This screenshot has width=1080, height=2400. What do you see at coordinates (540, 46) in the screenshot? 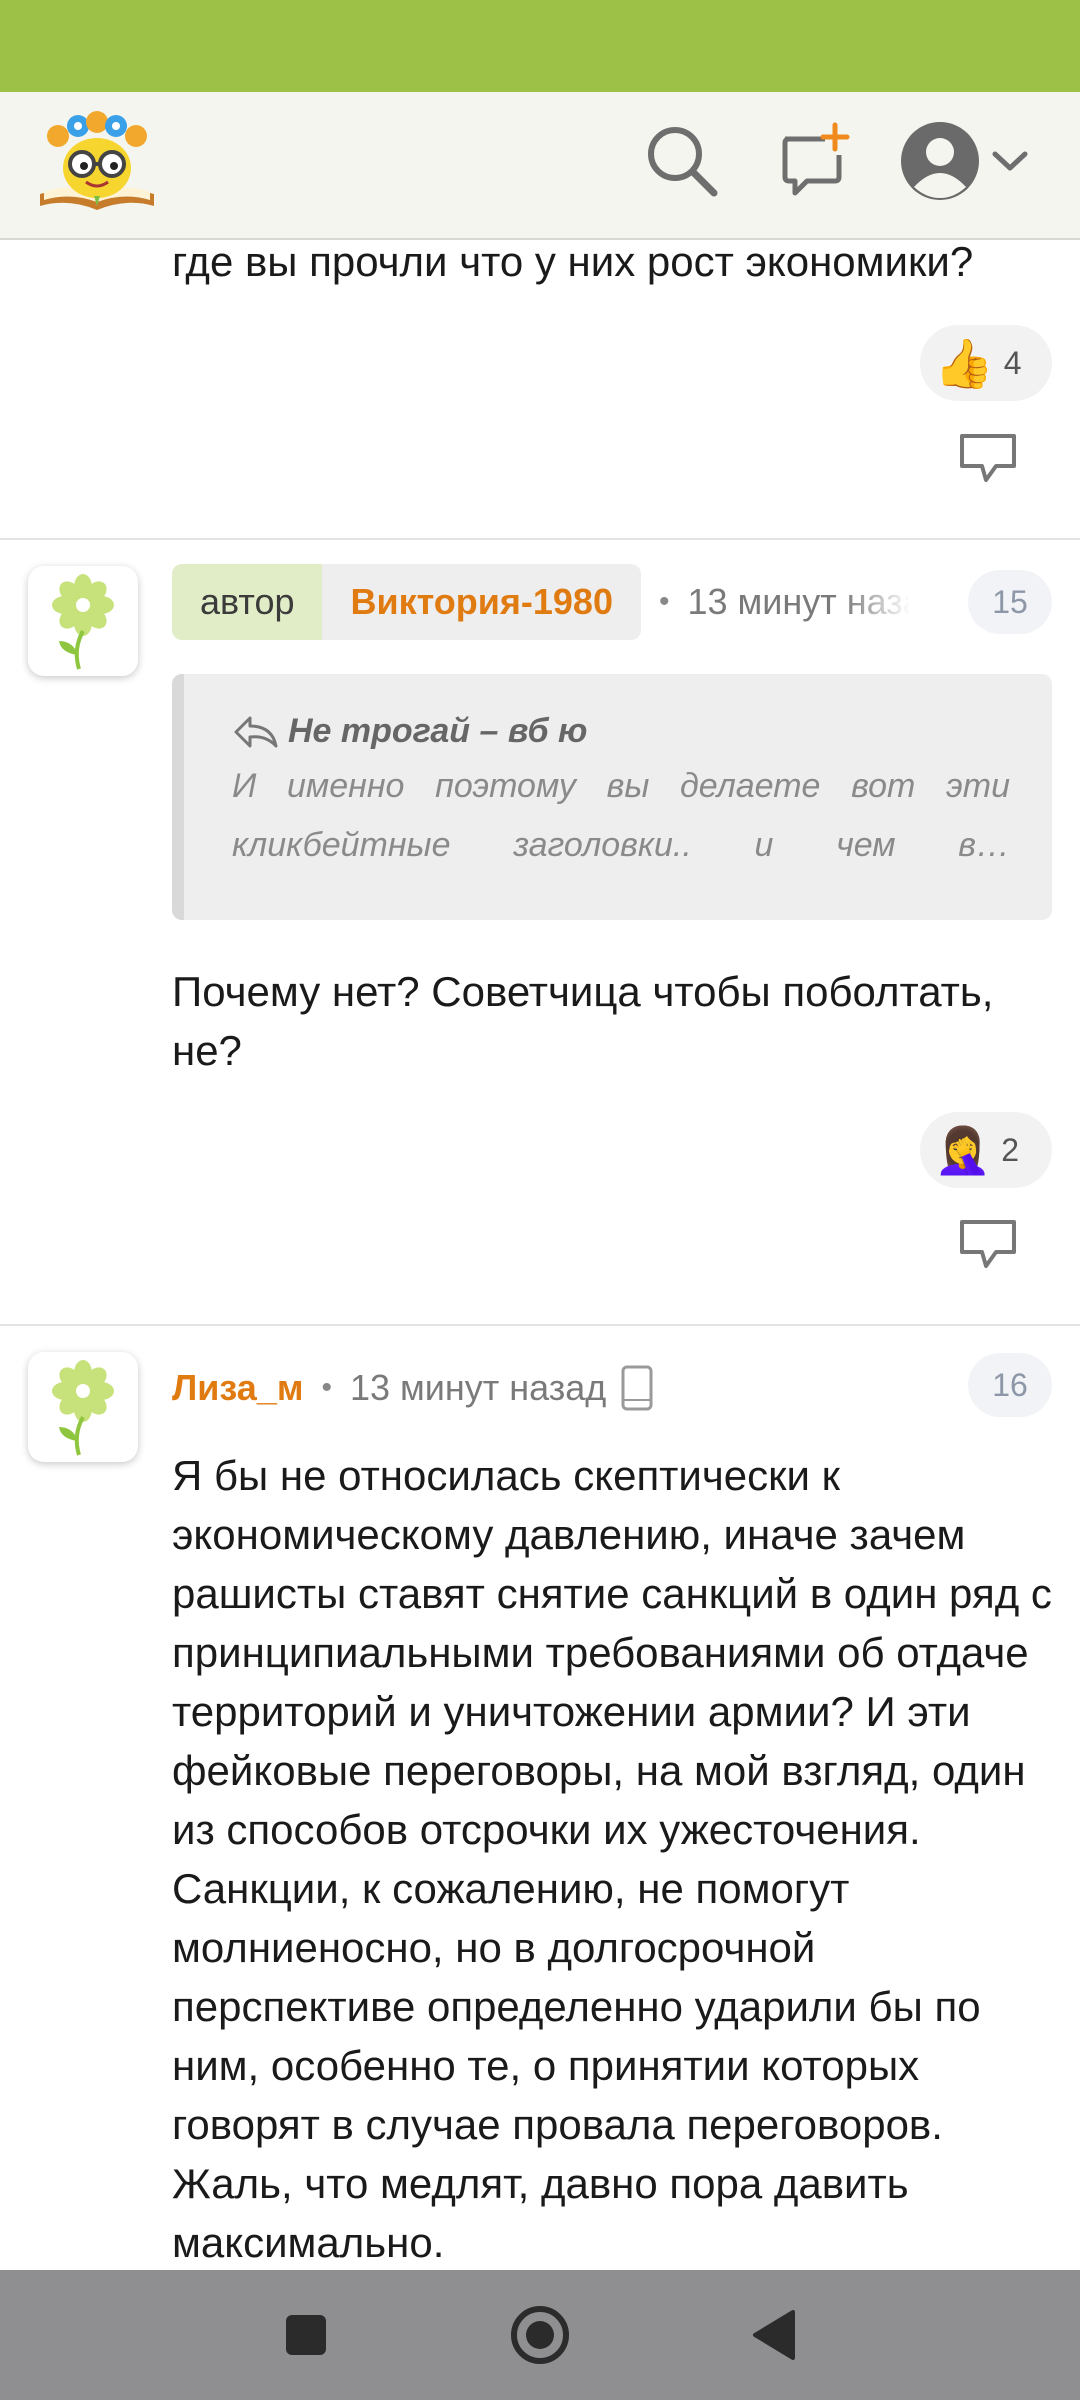
I see `status-bar` at bounding box center [540, 46].